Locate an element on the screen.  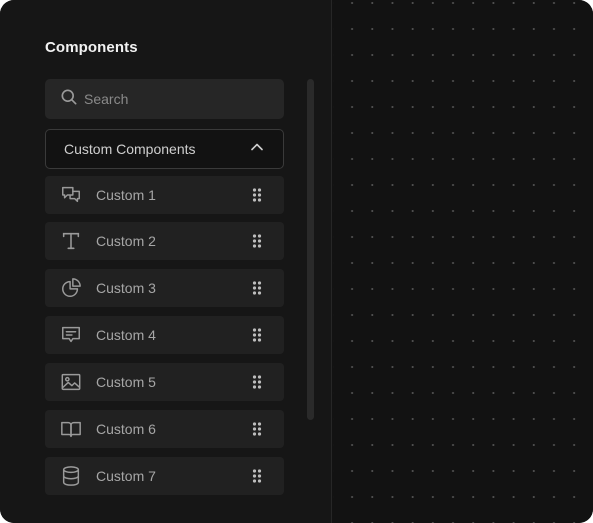
custom-components-group-toggle: Custom Components is located at coordinates (164, 149).